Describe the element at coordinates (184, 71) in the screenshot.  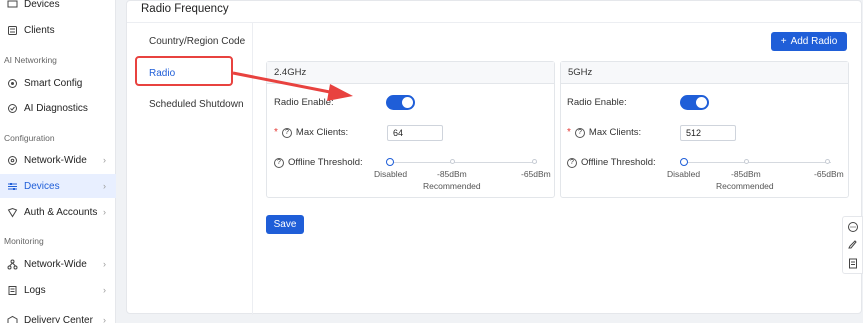
I see `annotation-highlight-box` at that location.